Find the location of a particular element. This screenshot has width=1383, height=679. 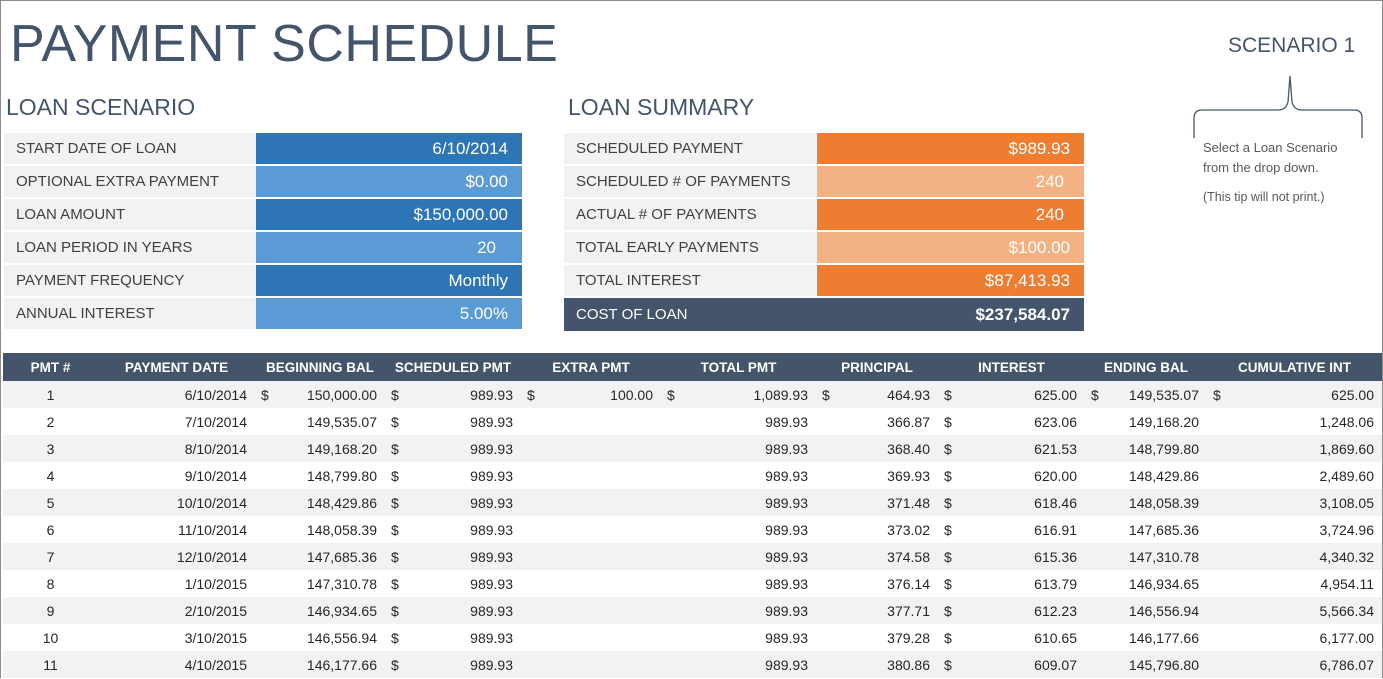

beginning-bal-cell: $150,000.00 is located at coordinates (320, 394).